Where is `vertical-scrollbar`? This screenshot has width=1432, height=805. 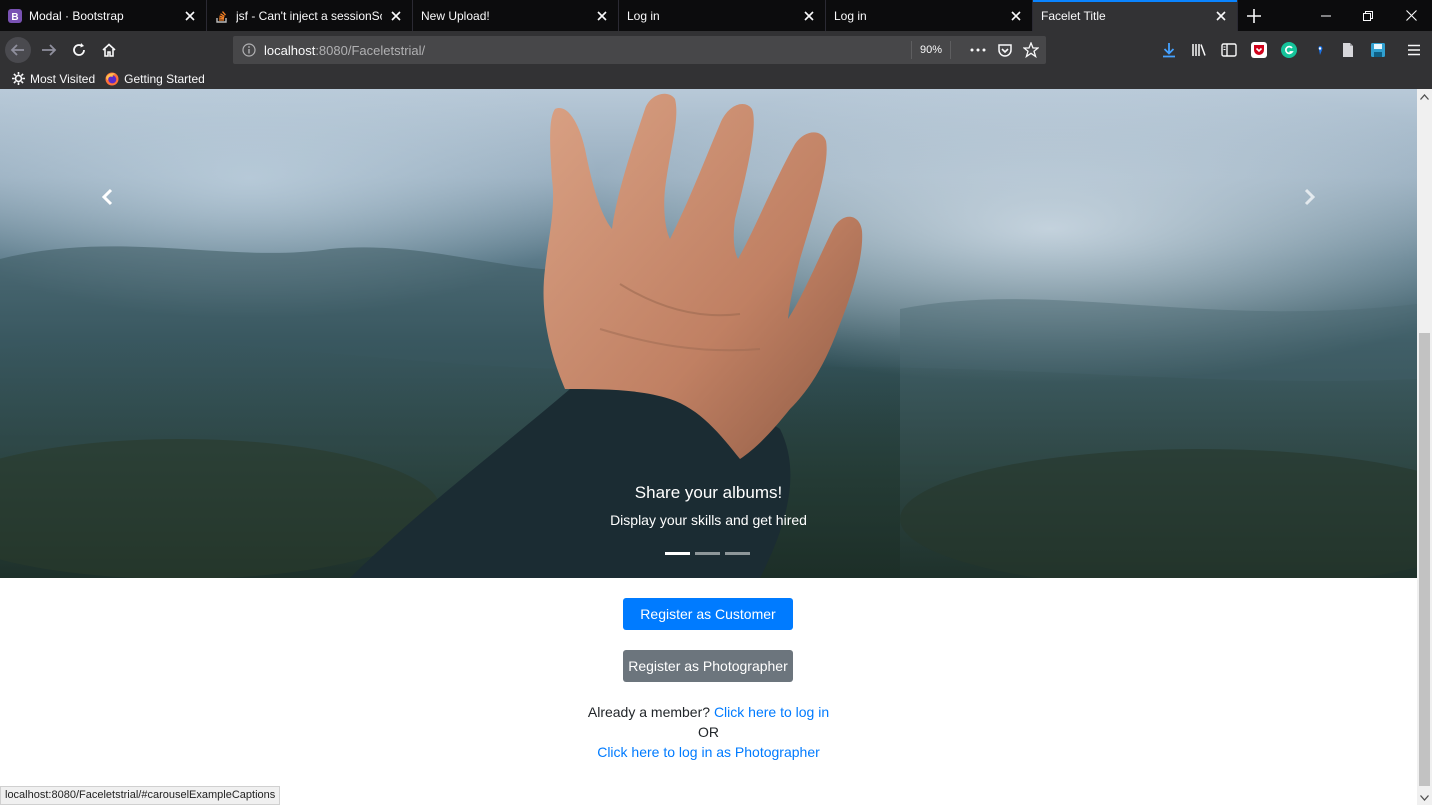 vertical-scrollbar is located at coordinates (1424, 447).